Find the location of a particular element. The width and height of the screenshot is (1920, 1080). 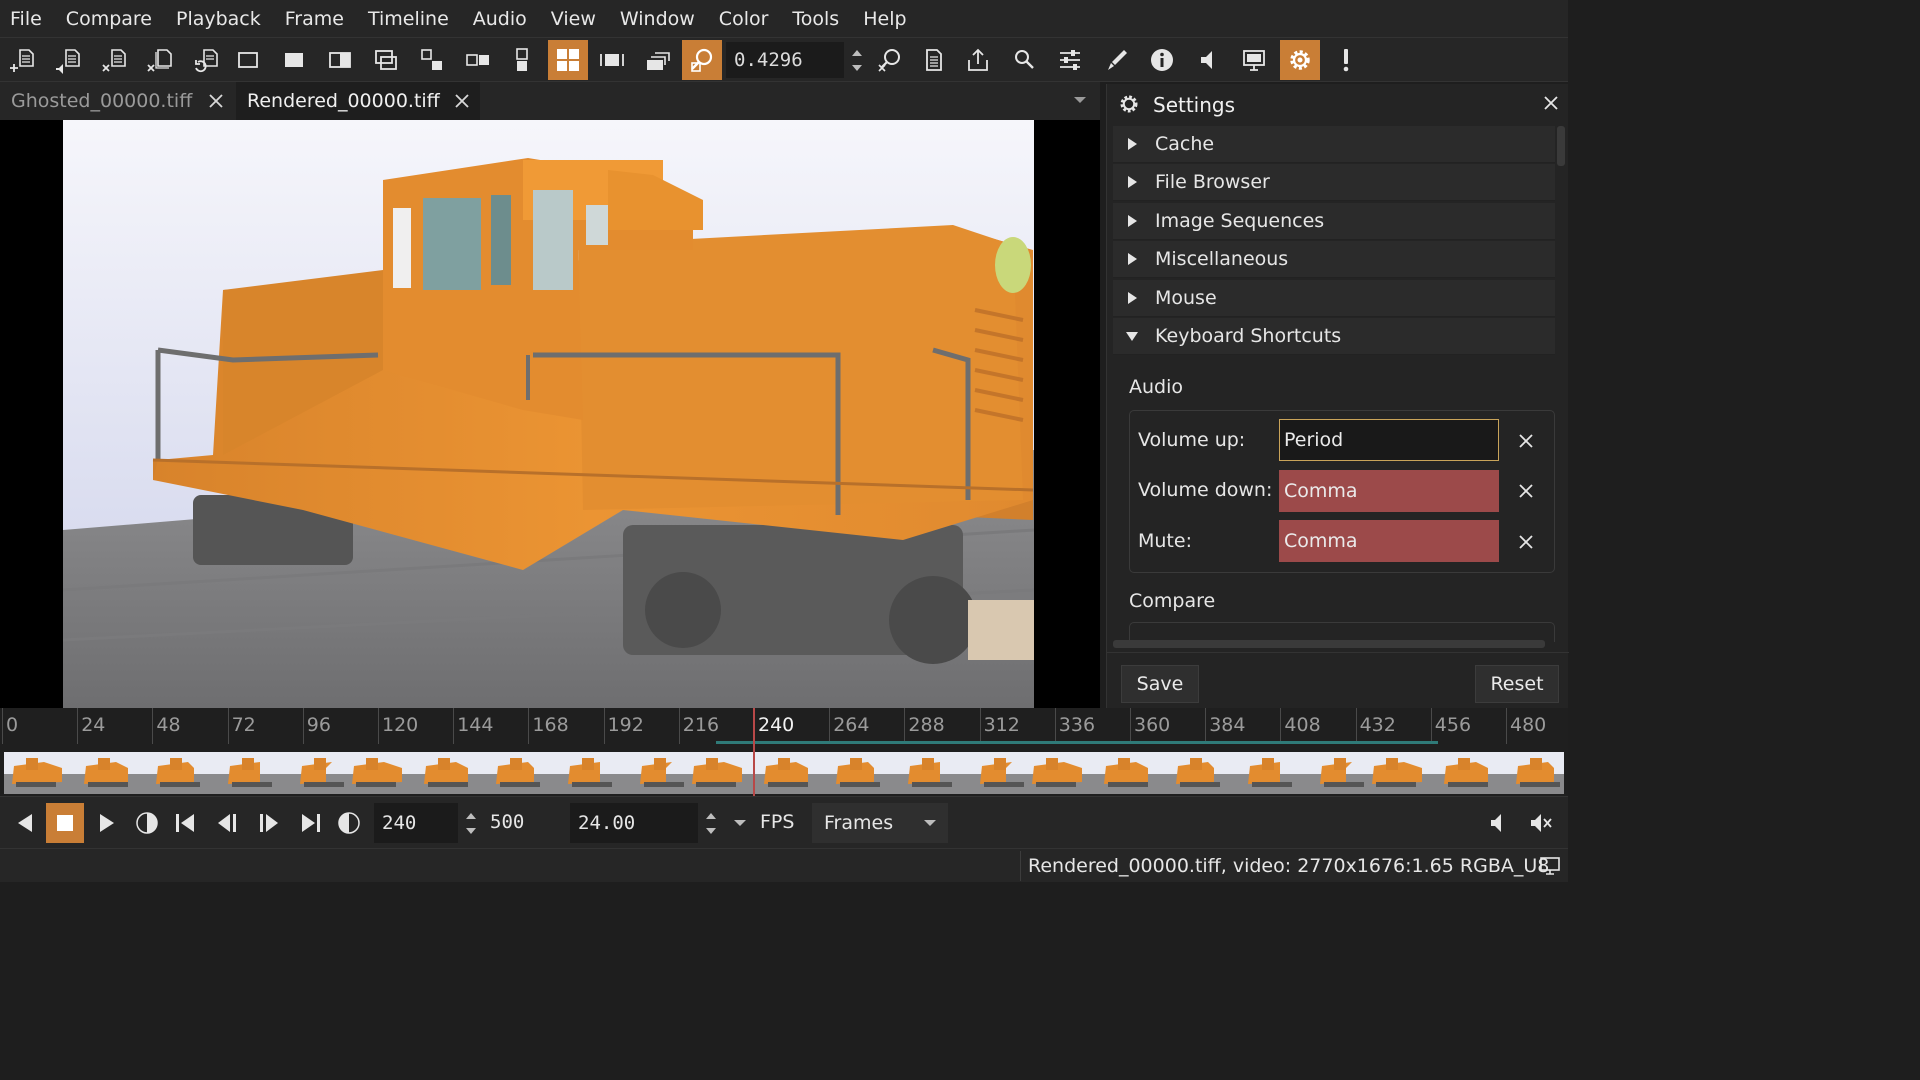

in-point-icon is located at coordinates (147, 823).